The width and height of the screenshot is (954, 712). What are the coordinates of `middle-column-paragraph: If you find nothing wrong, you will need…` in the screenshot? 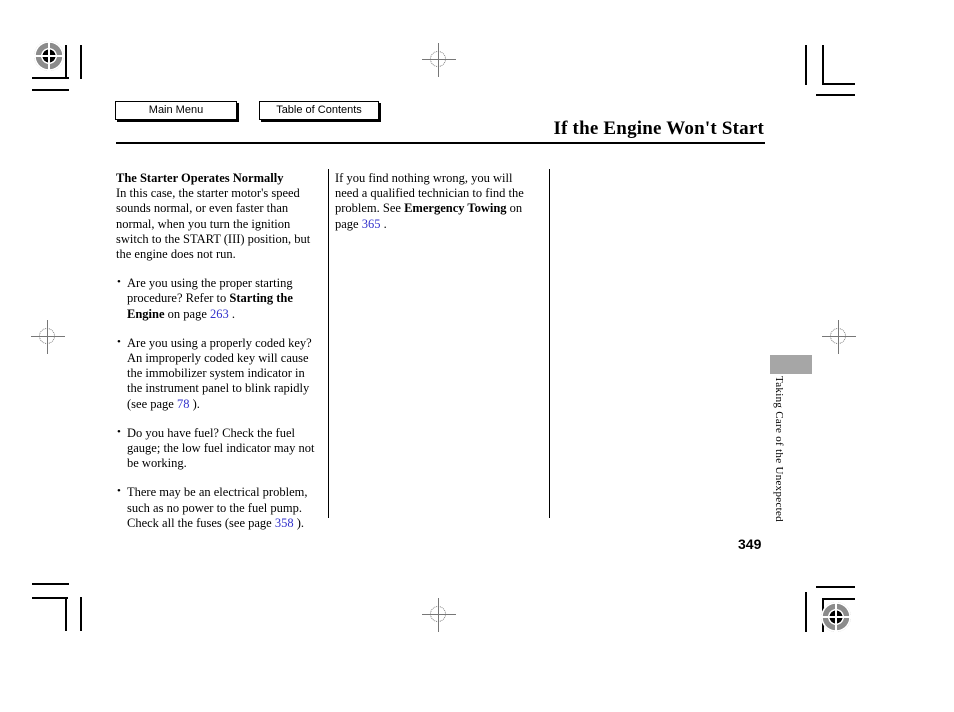 It's located at (435, 201).